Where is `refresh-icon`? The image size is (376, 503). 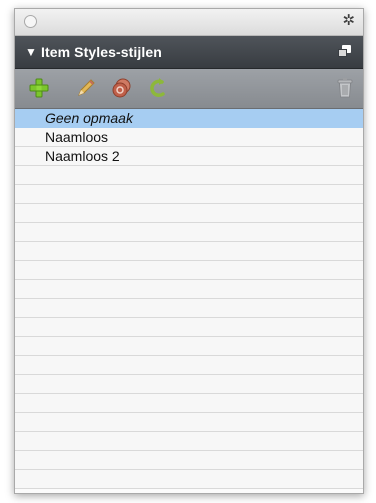 refresh-icon is located at coordinates (159, 88).